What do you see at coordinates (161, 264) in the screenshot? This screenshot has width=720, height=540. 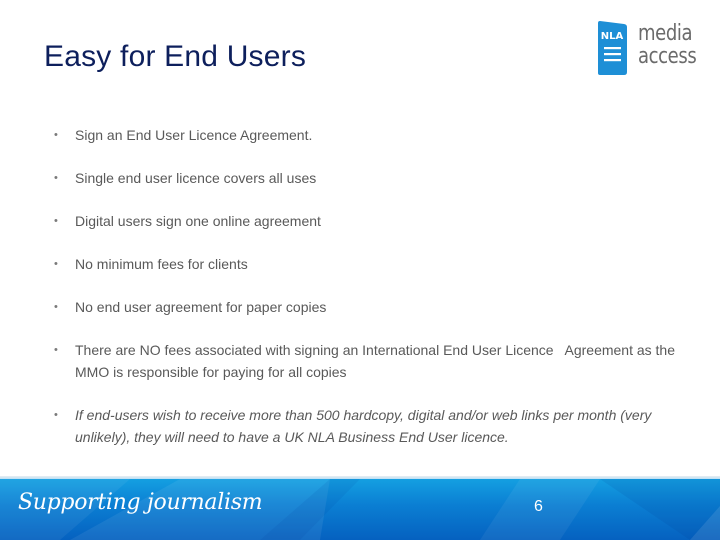 I see `bullet-text: No minimum fees for clients` at bounding box center [161, 264].